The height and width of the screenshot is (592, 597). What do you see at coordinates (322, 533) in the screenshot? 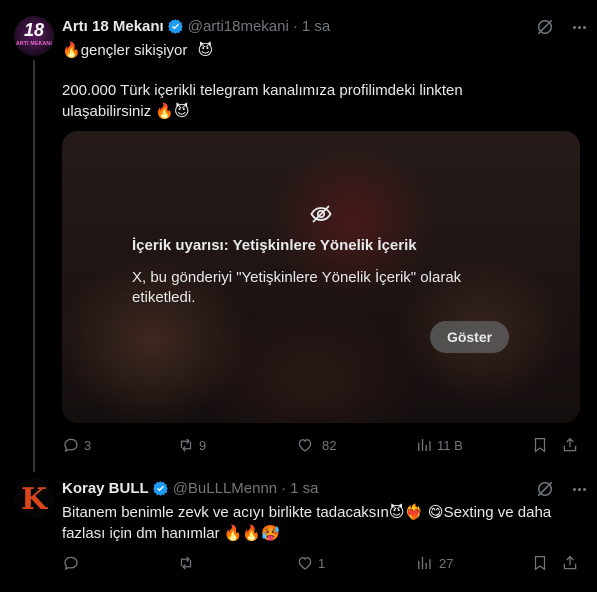
I see `tweet-text-line-2: fazlası için dm hanımlar 🔥🔥🥵` at bounding box center [322, 533].